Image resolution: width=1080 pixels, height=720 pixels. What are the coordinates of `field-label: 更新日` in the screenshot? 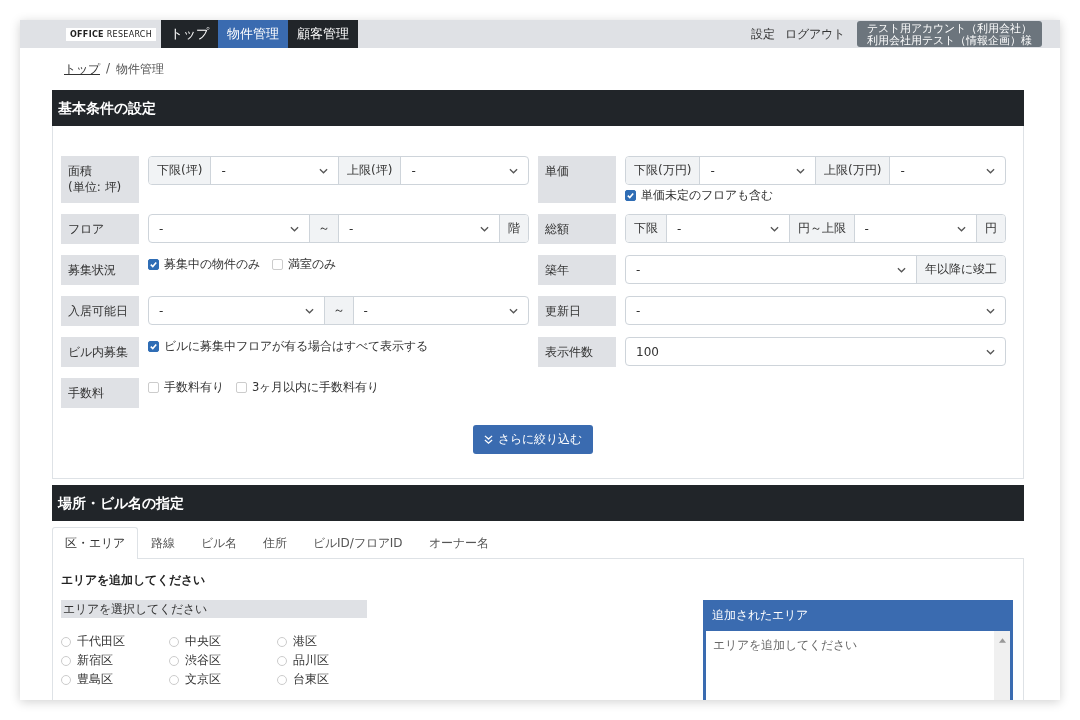 It's located at (577, 311).